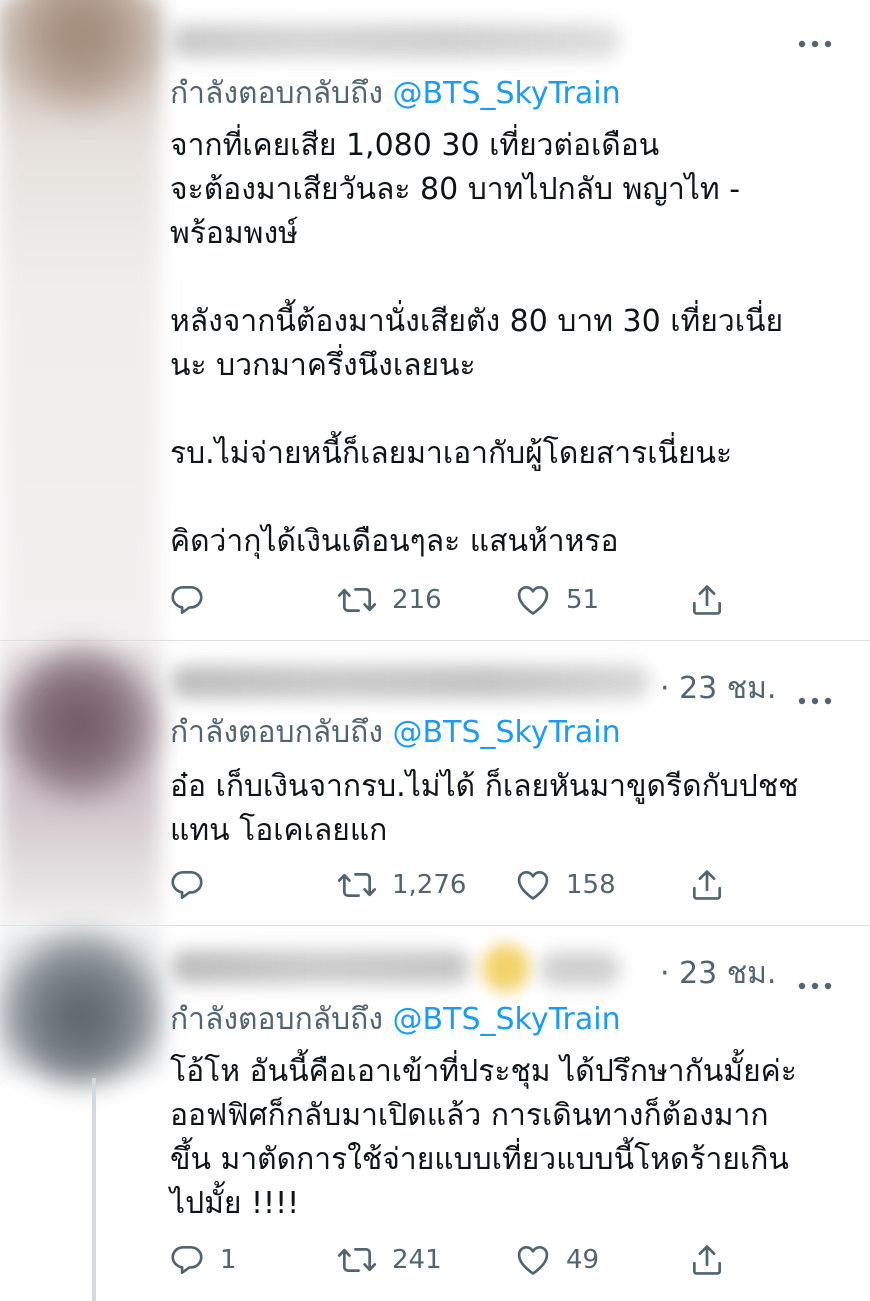  What do you see at coordinates (417, 1260) in the screenshot?
I see `retweet-count: 241` at bounding box center [417, 1260].